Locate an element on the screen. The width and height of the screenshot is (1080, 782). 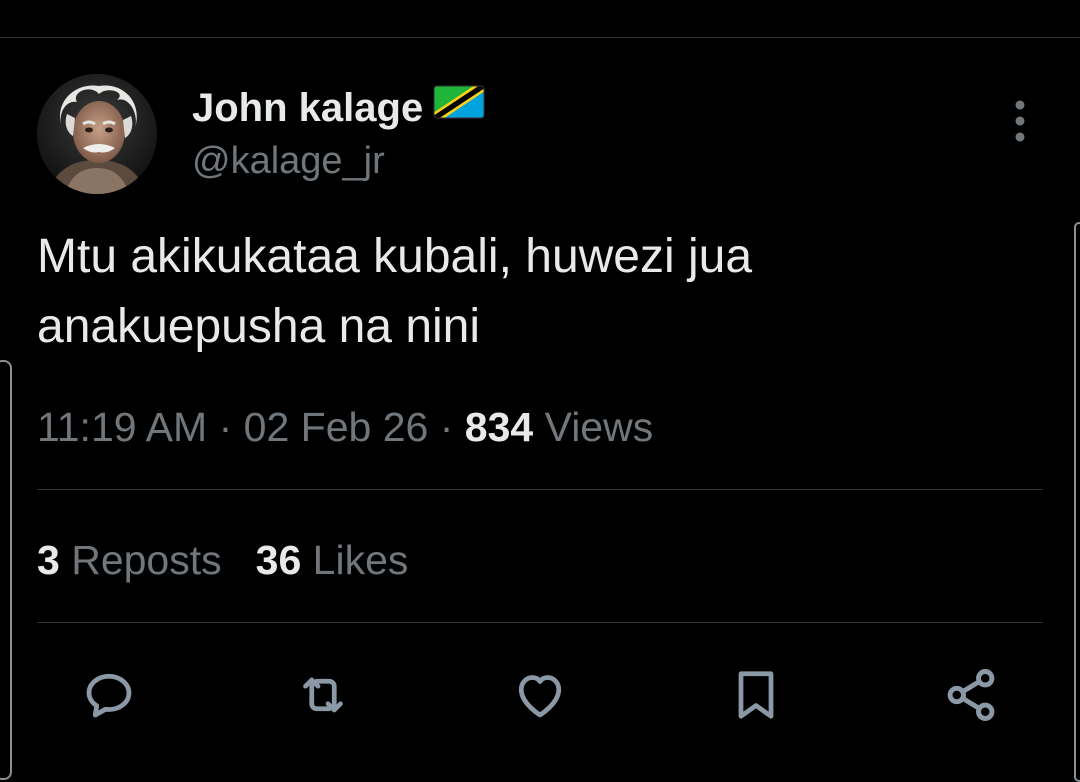
reposts-count: 3 is located at coordinates (48, 560).